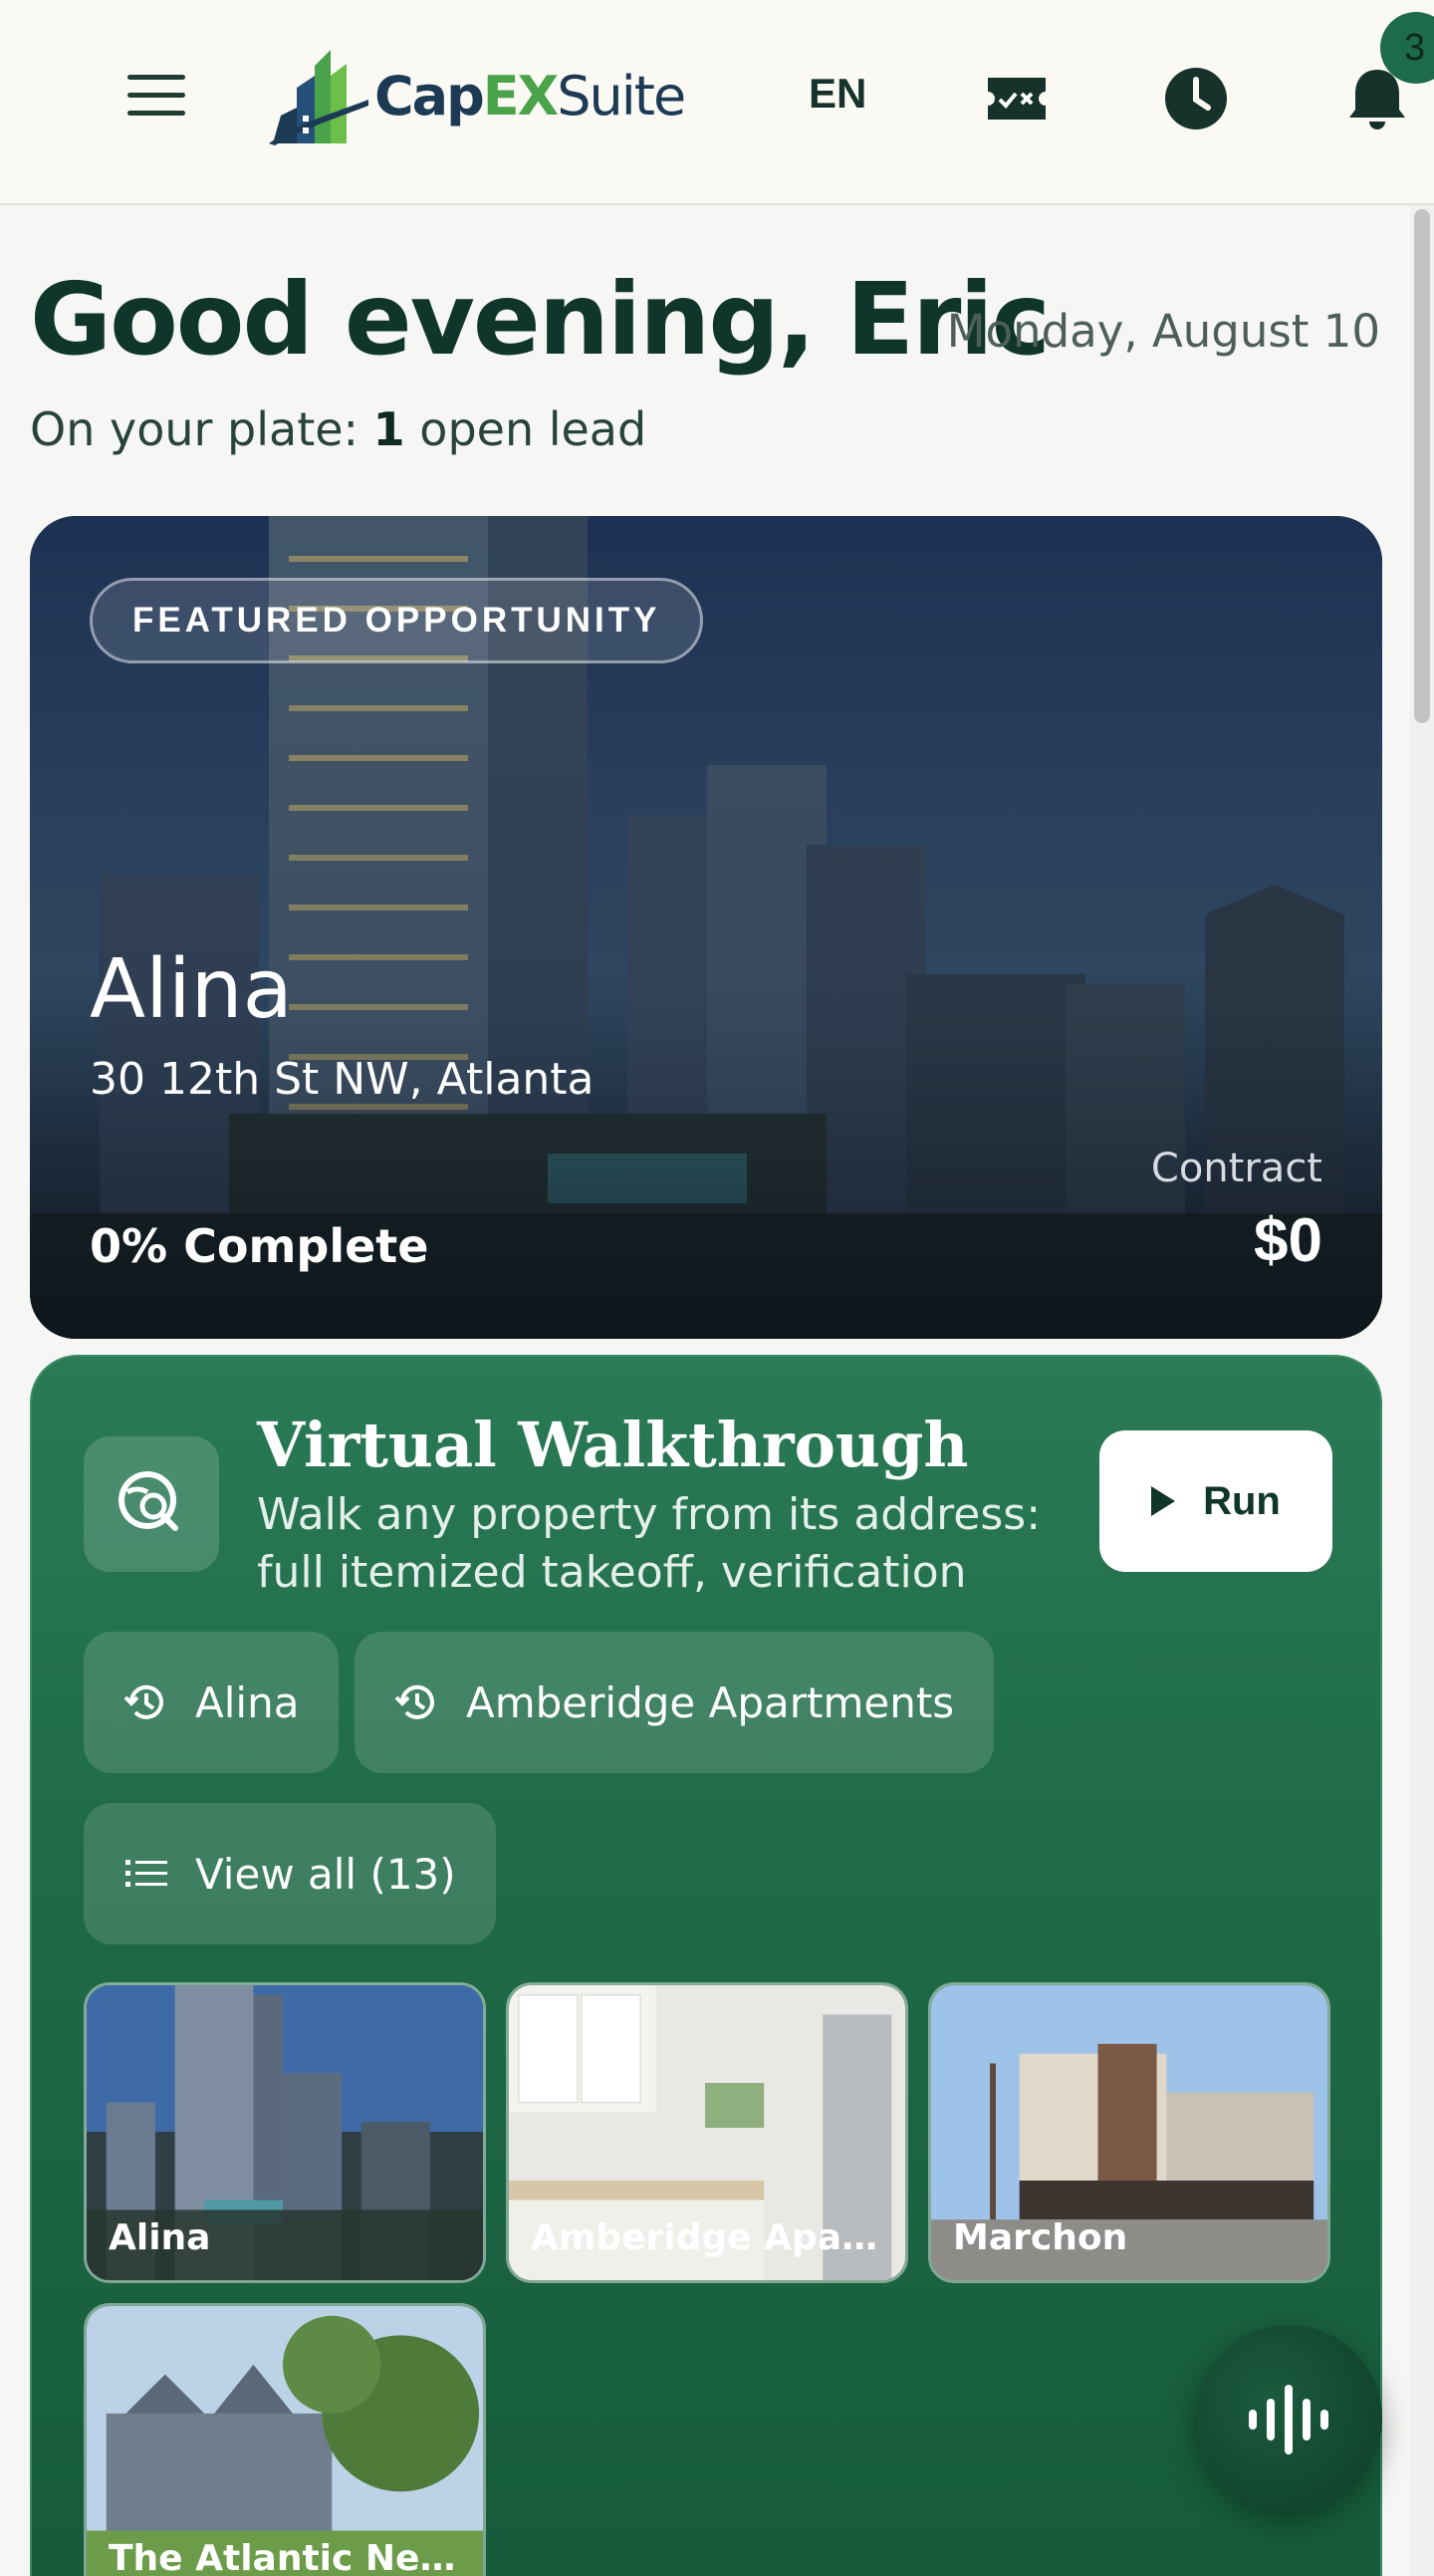  Describe the element at coordinates (1236, 1168) in the screenshot. I see `contract-label: Contract` at that location.